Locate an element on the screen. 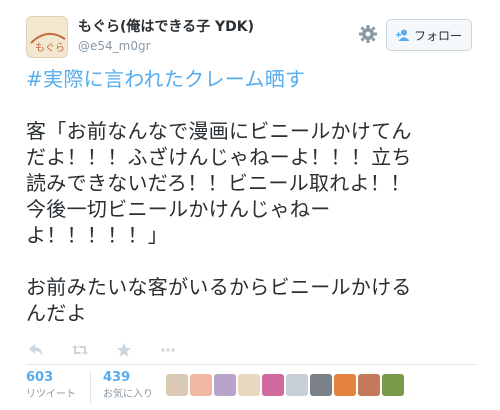 The image size is (500, 410). favorites-count: 439 is located at coordinates (117, 377).